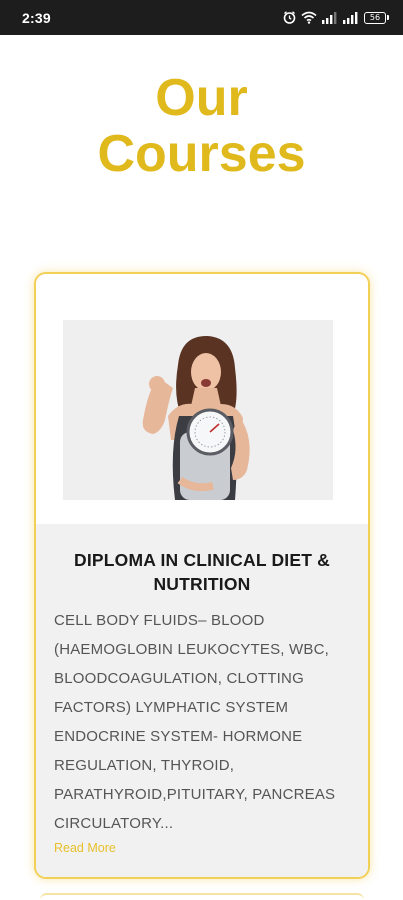 The height and width of the screenshot is (900, 403). I want to click on status-icons: 56, so click(336, 17).